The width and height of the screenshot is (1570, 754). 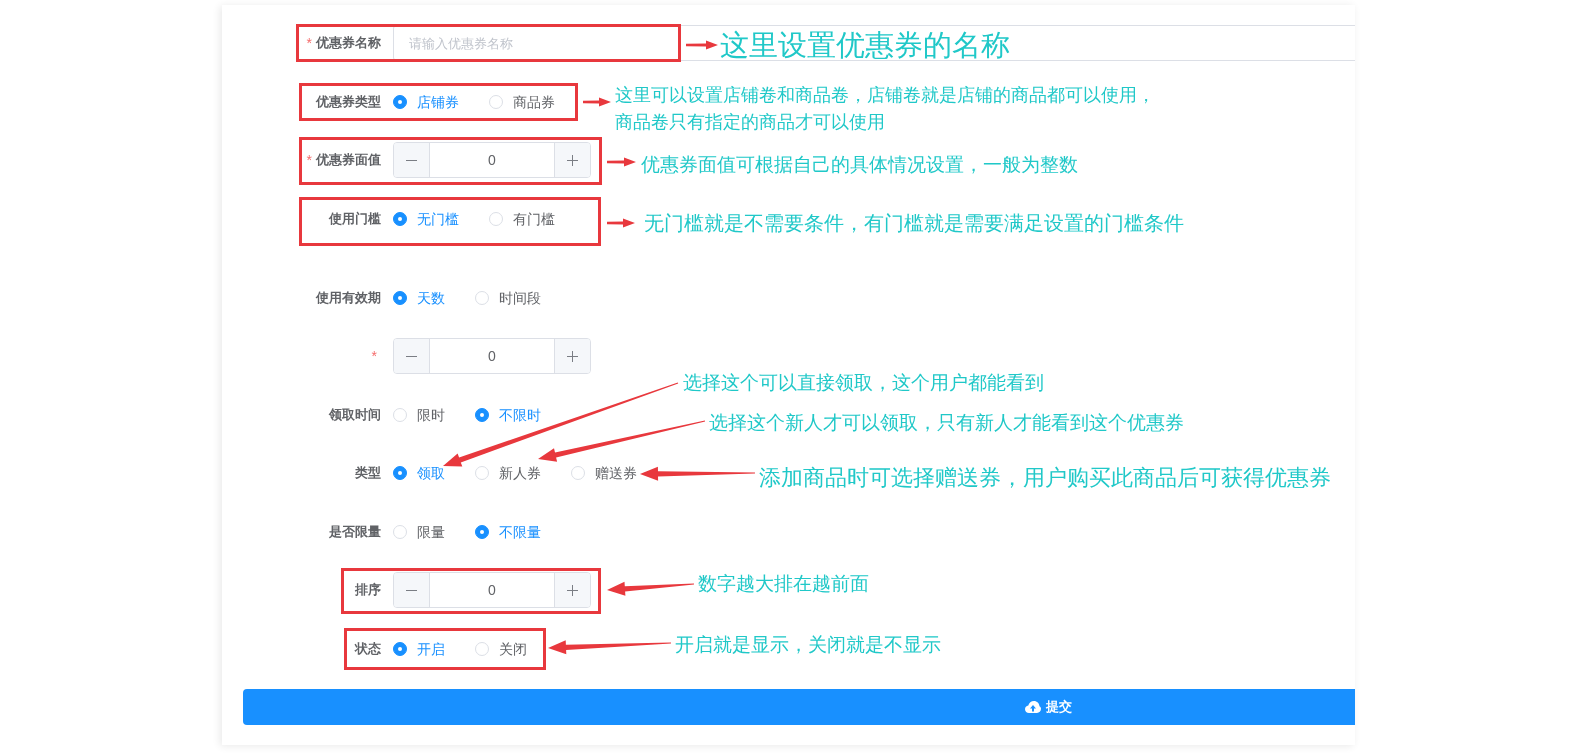 What do you see at coordinates (534, 218) in the screenshot?
I see `radio-label: 有门槛` at bounding box center [534, 218].